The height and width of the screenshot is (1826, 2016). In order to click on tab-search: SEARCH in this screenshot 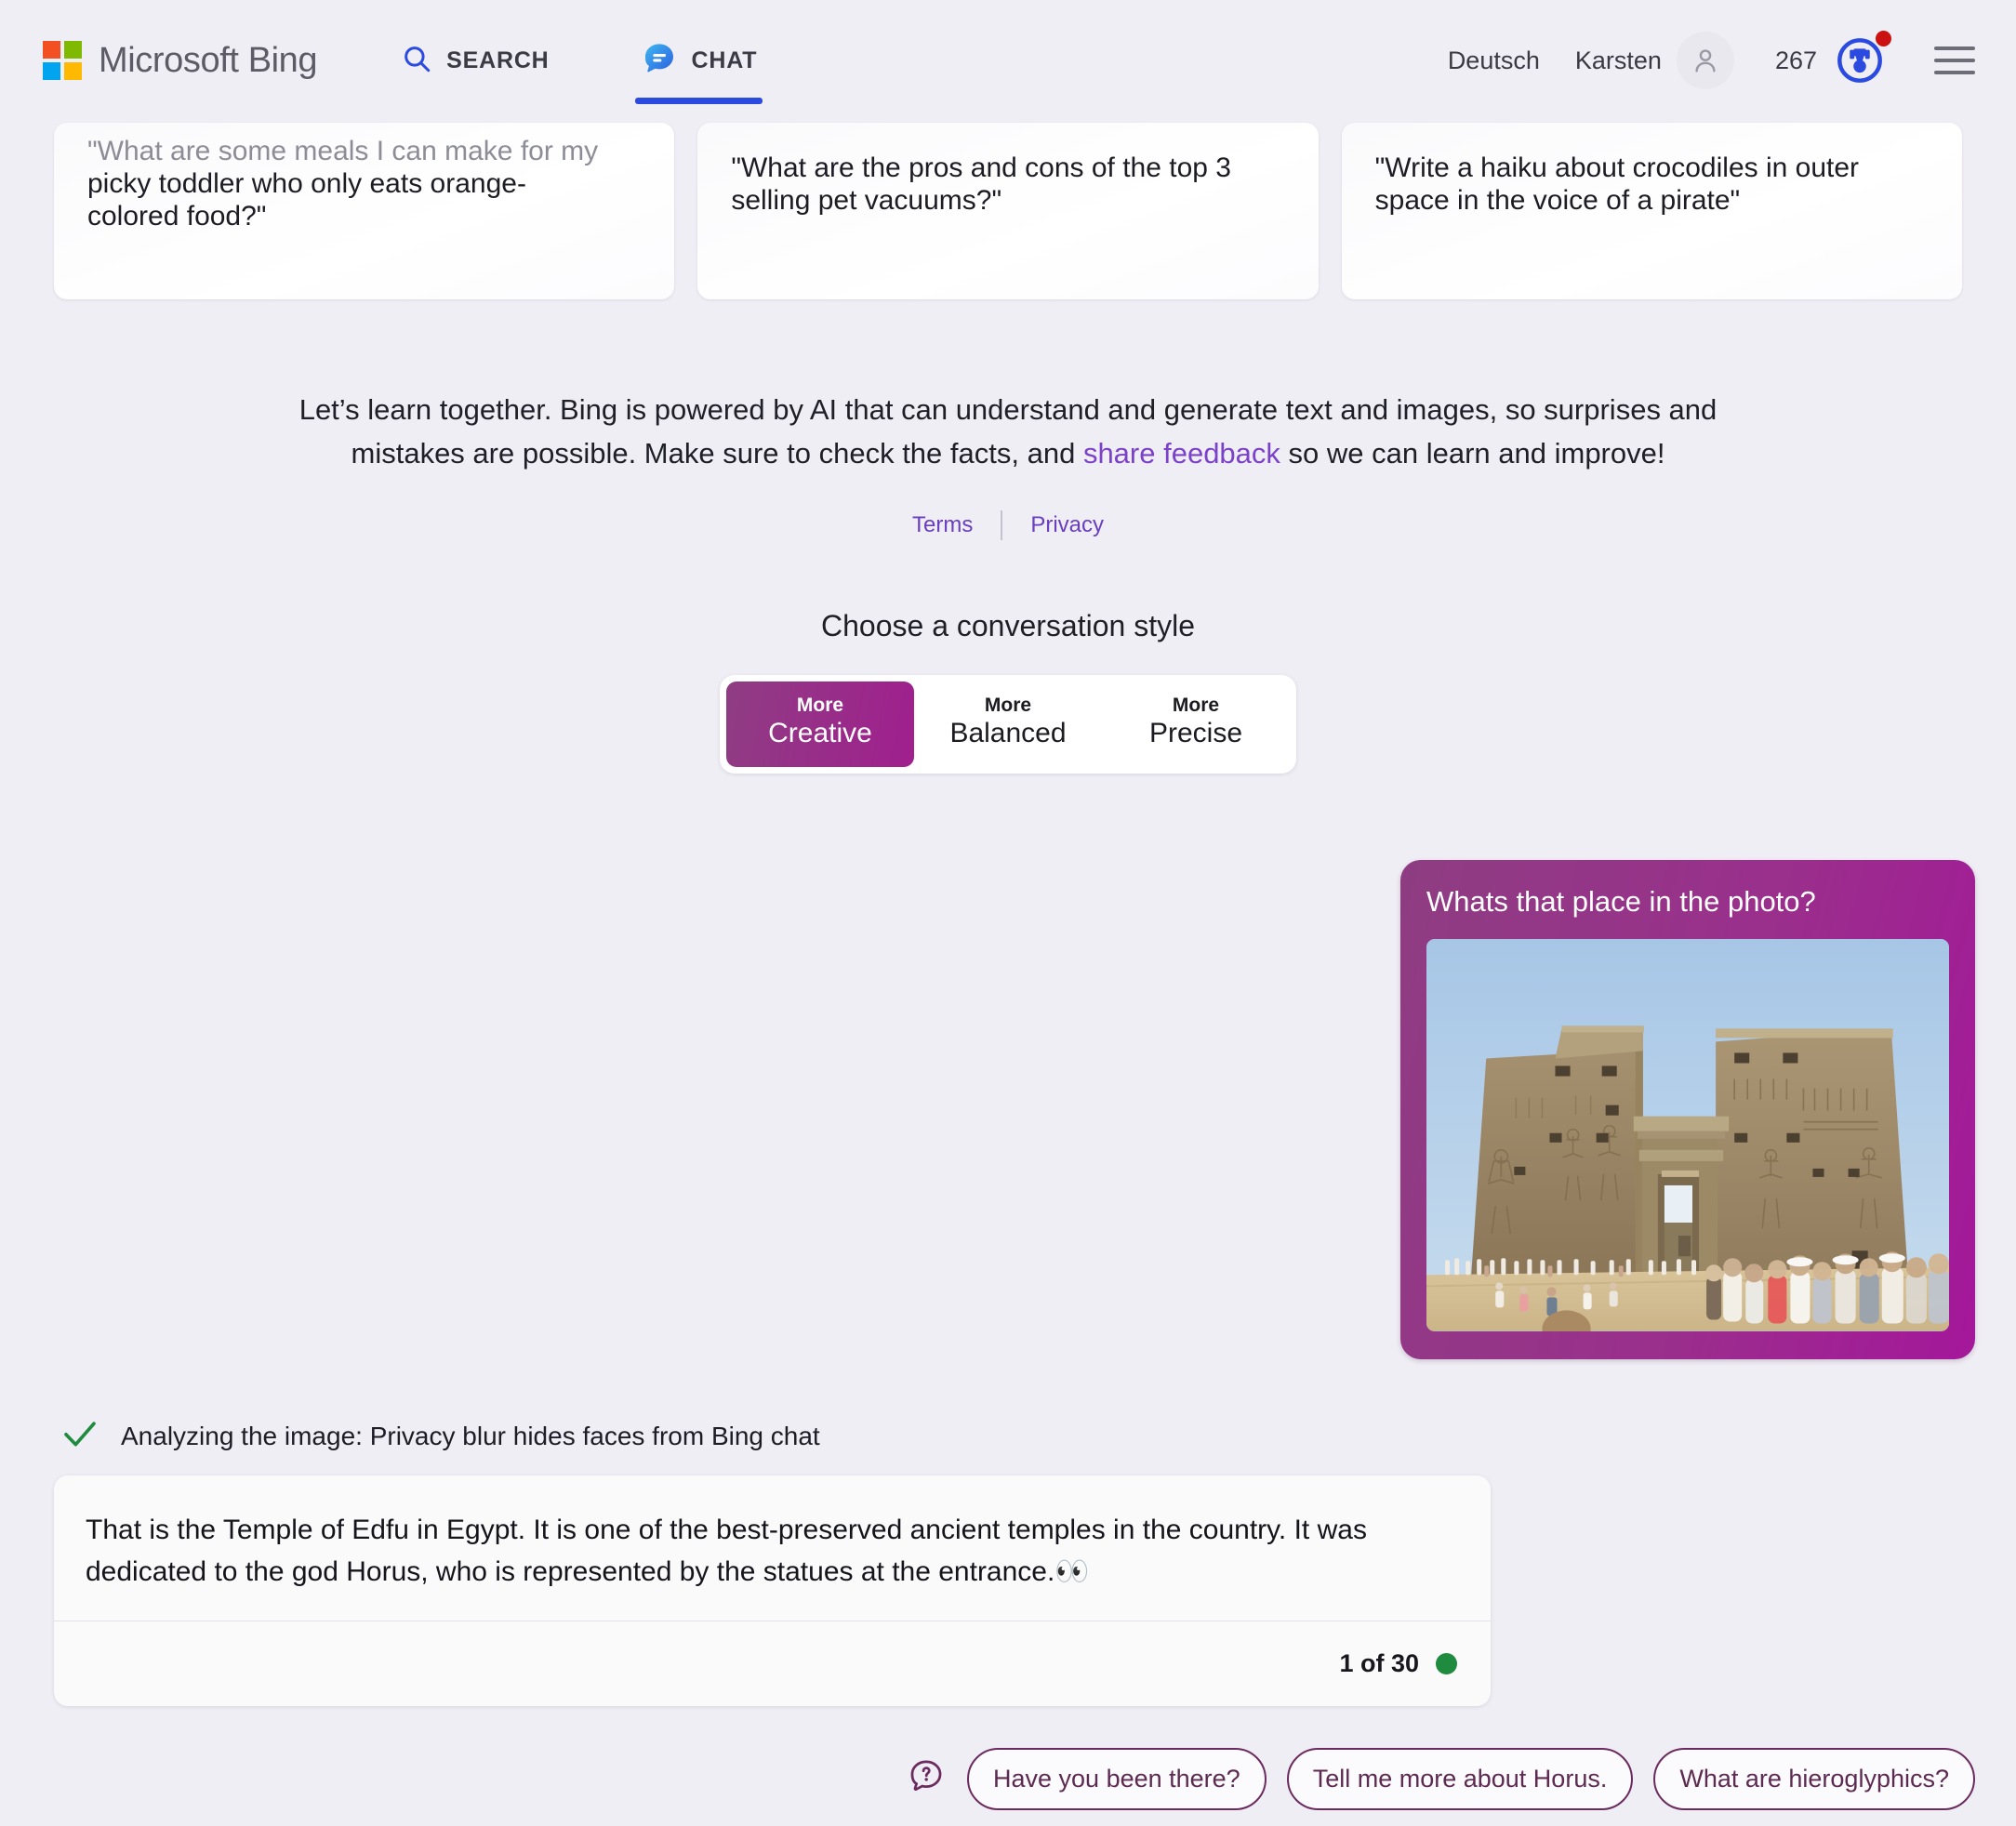, I will do `click(474, 60)`.